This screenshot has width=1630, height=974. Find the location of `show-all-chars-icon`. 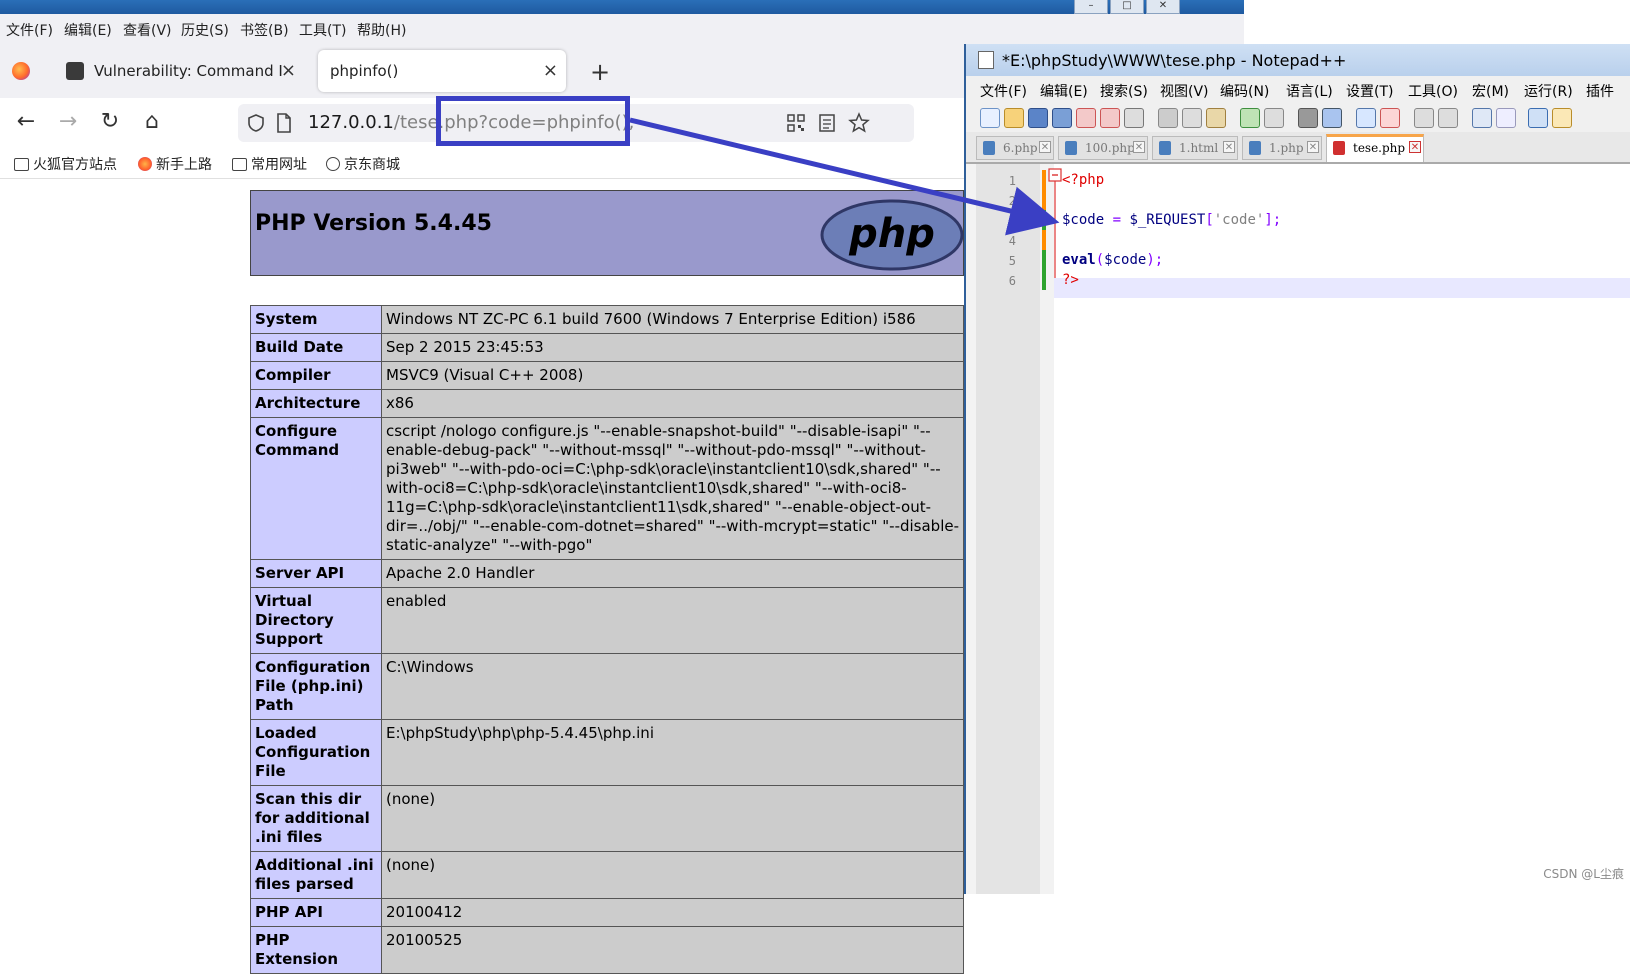

show-all-chars-icon is located at coordinates (1506, 118).